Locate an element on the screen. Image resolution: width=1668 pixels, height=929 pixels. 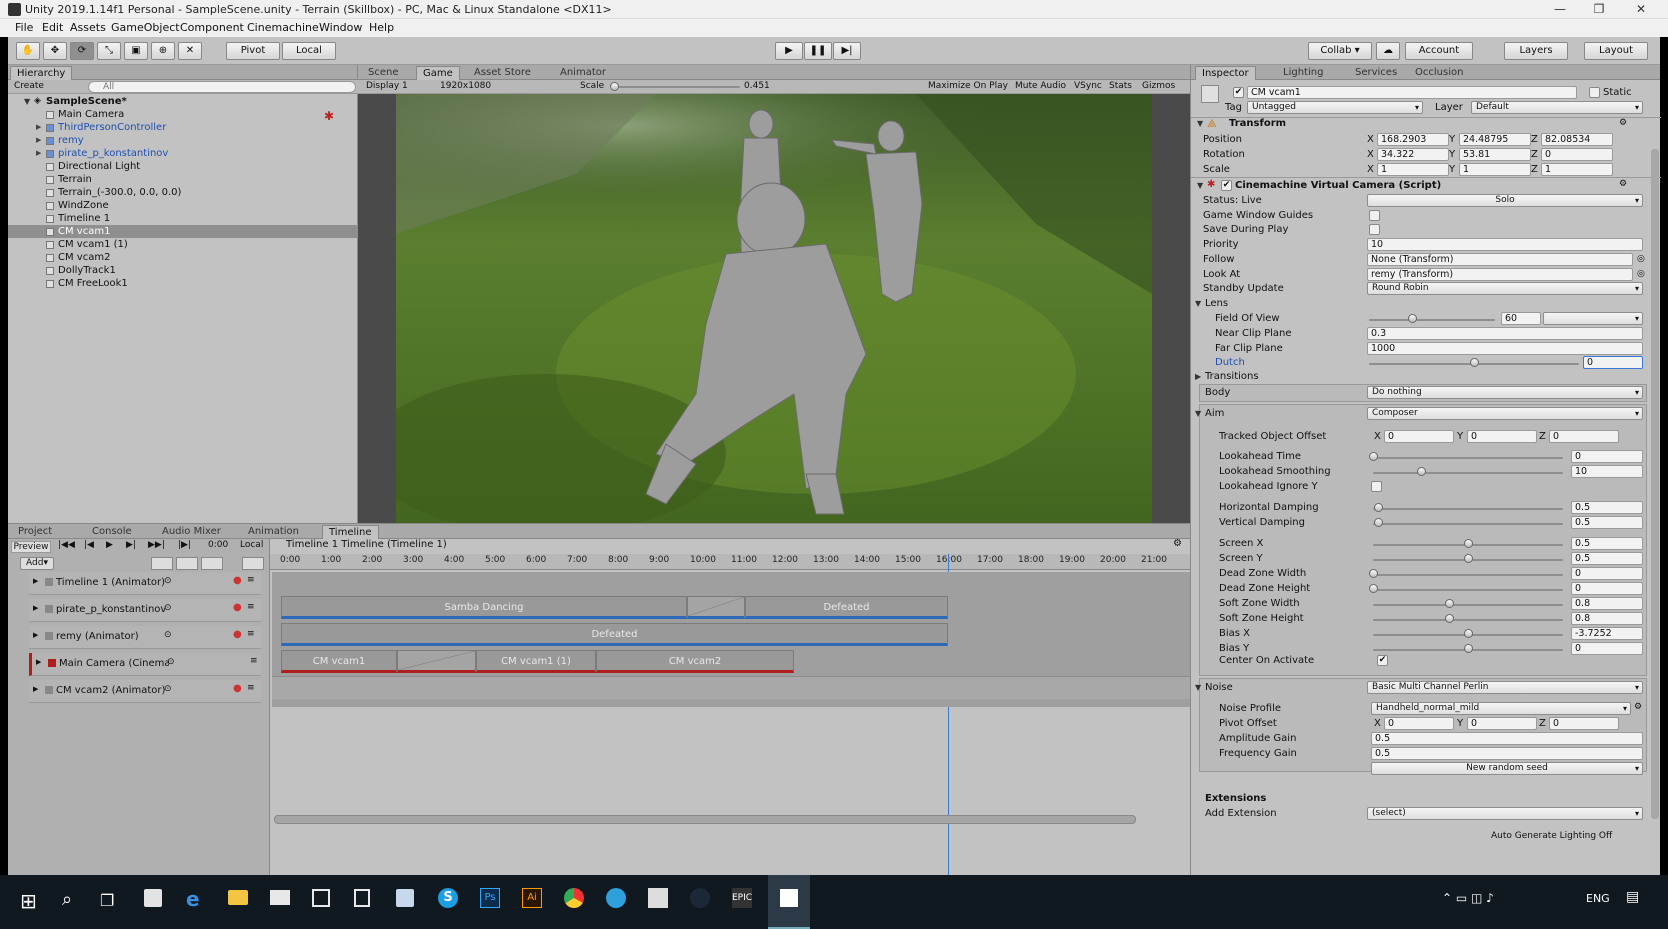
menu-file: File is located at coordinates (24, 27).